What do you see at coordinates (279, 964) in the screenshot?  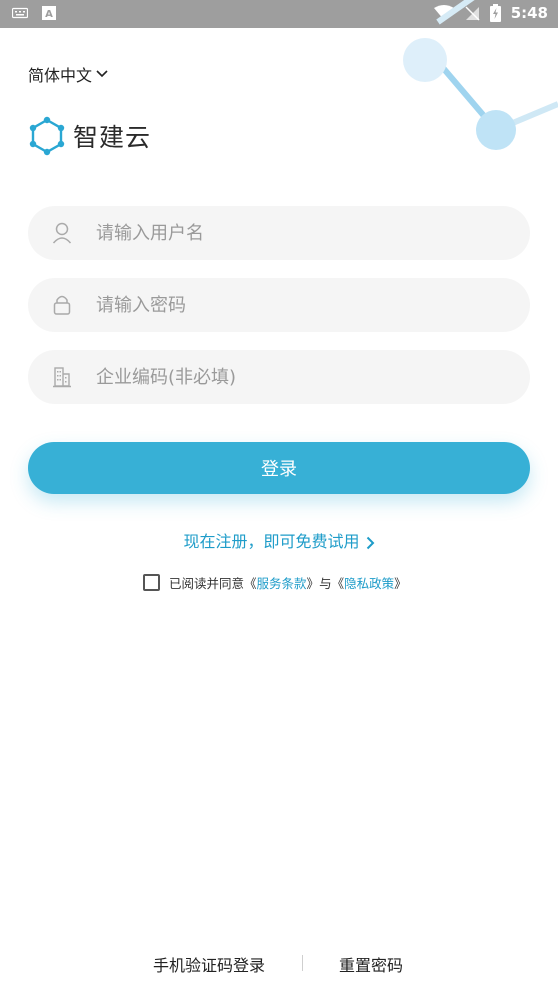 I see `footer-links: 手机验证码登录 重置密码` at bounding box center [279, 964].